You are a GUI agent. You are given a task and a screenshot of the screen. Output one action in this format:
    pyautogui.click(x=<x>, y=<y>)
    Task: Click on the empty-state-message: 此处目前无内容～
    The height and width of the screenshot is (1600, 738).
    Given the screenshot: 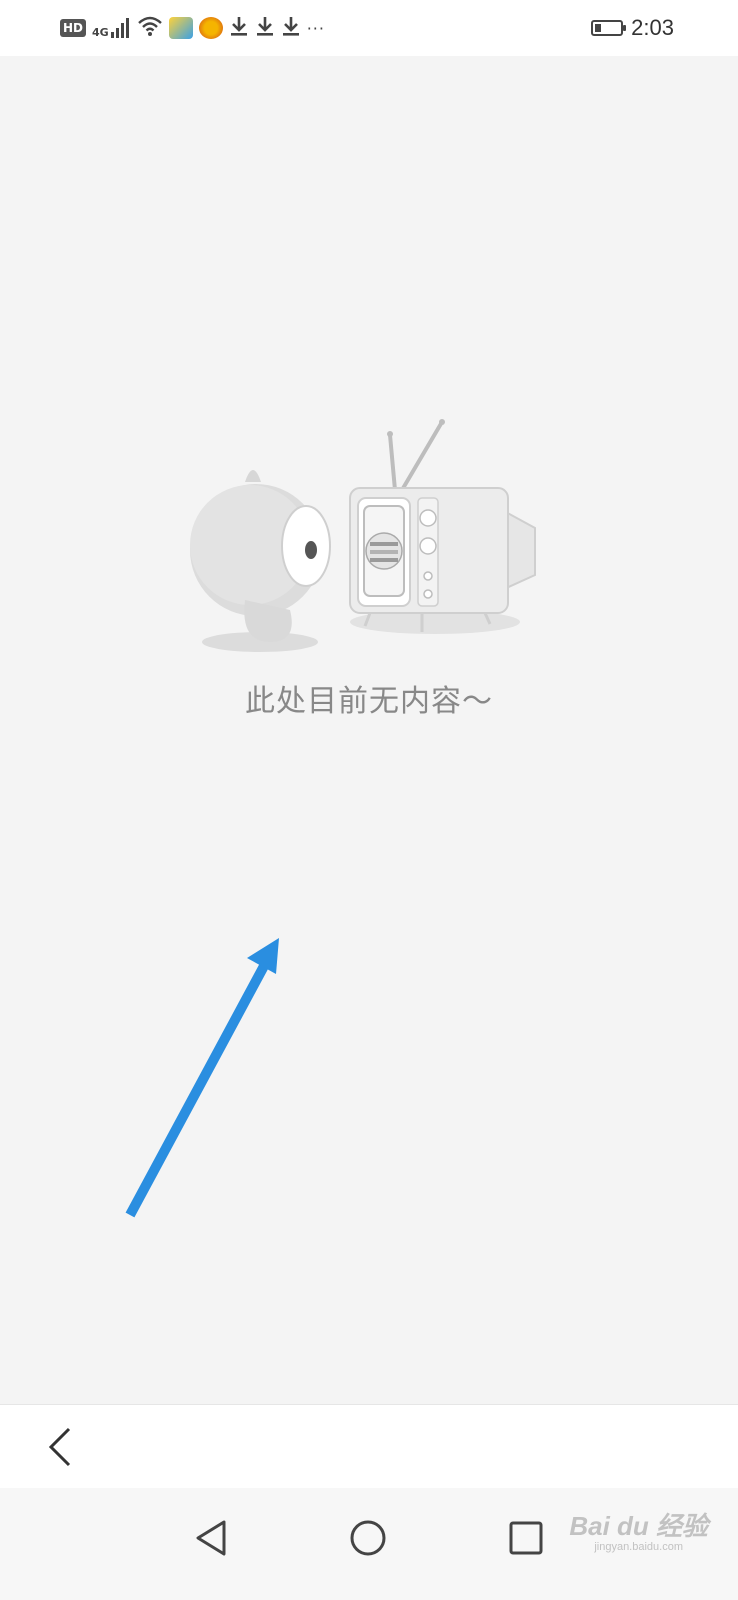 What is the action you would take?
    pyautogui.click(x=369, y=701)
    